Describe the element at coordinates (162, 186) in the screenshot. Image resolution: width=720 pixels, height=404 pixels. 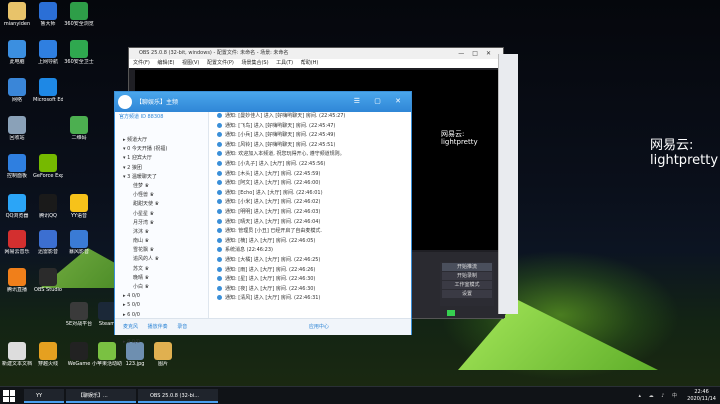
I see `channel-user: 佳梦 ♛` at that location.